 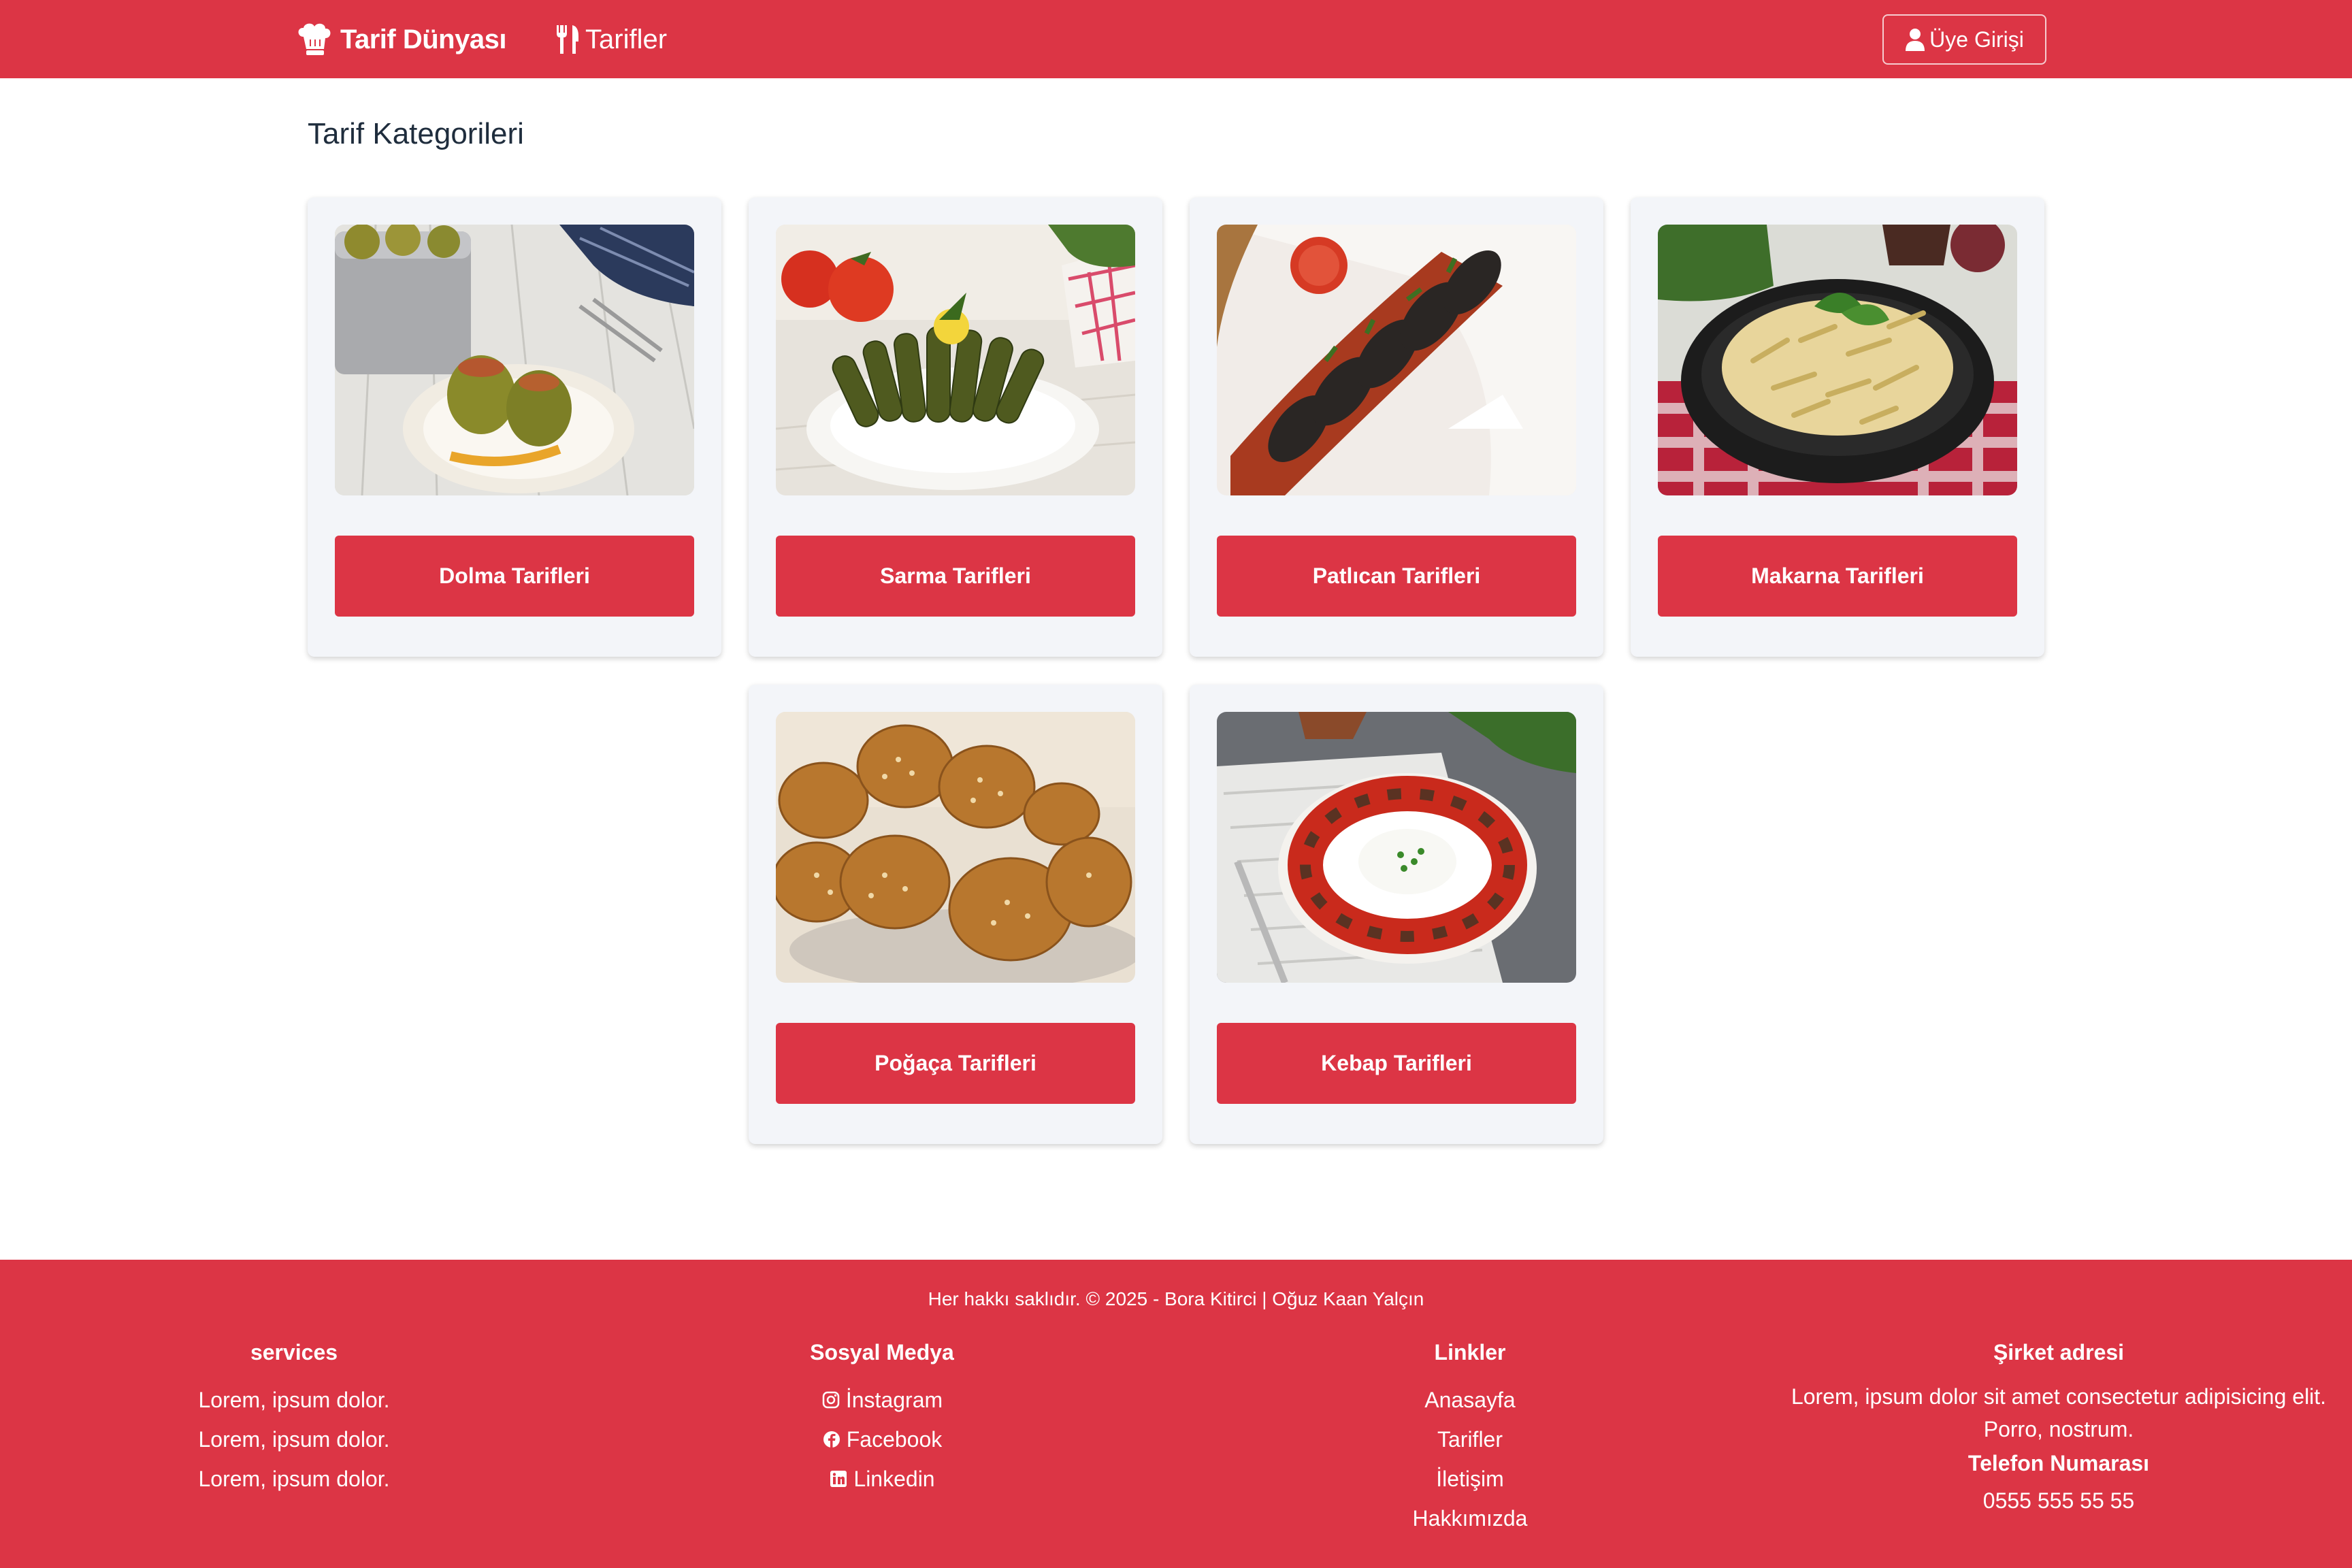 I want to click on social-label: İnstagram, so click(x=894, y=1399).